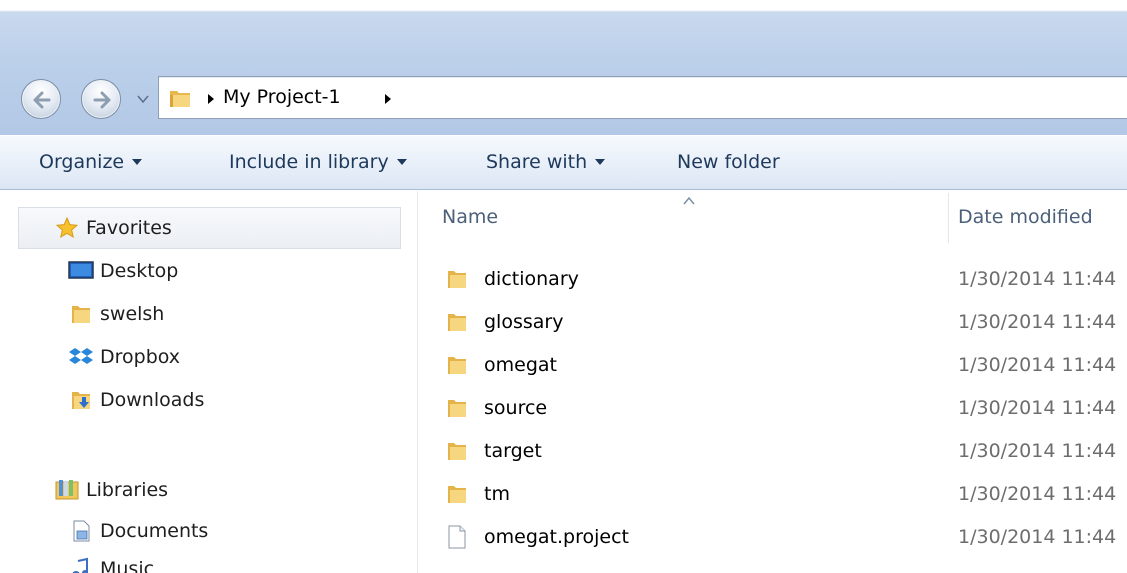 Image resolution: width=1127 pixels, height=573 pixels. What do you see at coordinates (513, 451) in the screenshot?
I see `file-name: target` at bounding box center [513, 451].